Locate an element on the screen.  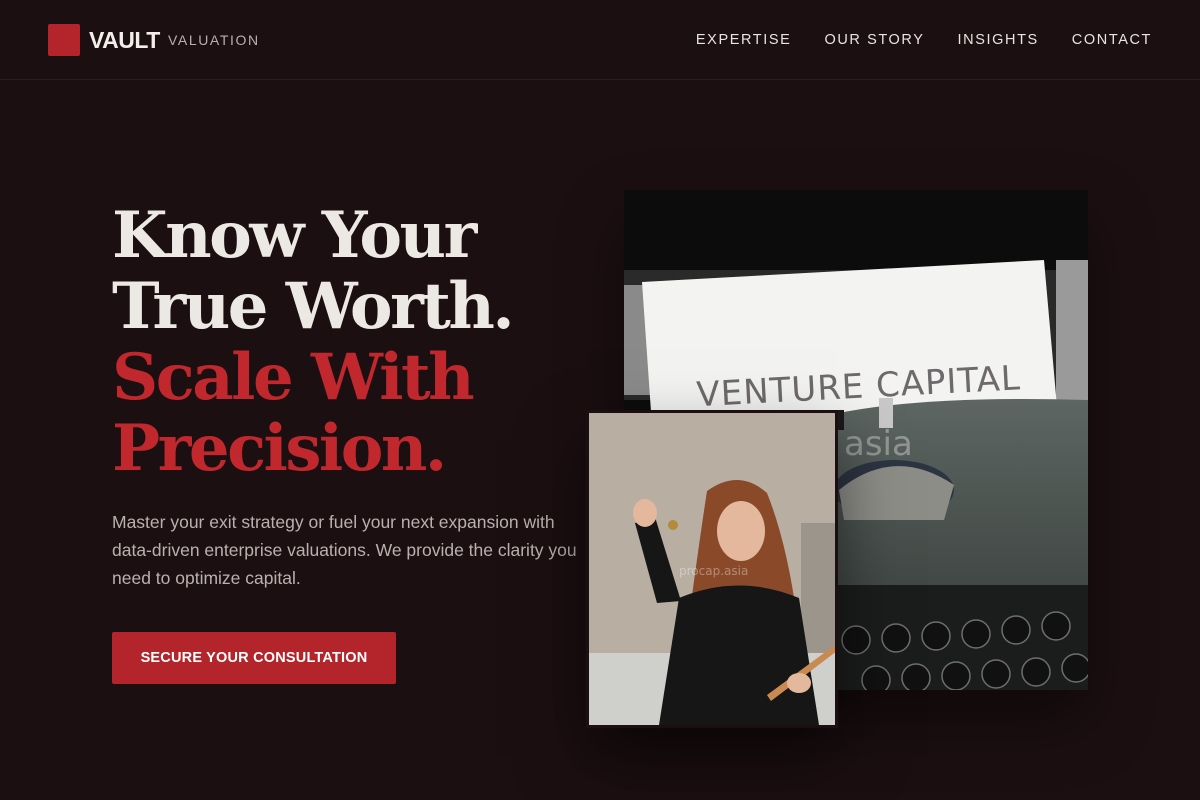
headline-line: Know Your is located at coordinates (294, 235).